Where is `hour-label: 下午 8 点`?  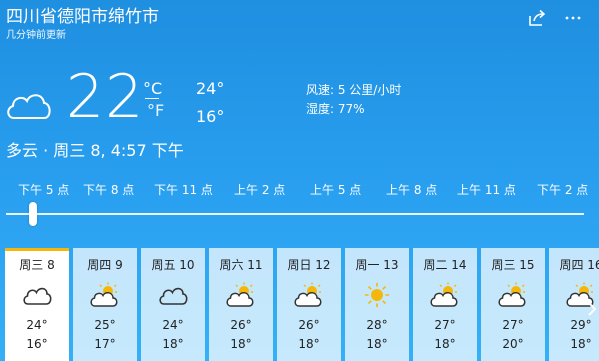 hour-label: 下午 8 点 is located at coordinates (108, 190).